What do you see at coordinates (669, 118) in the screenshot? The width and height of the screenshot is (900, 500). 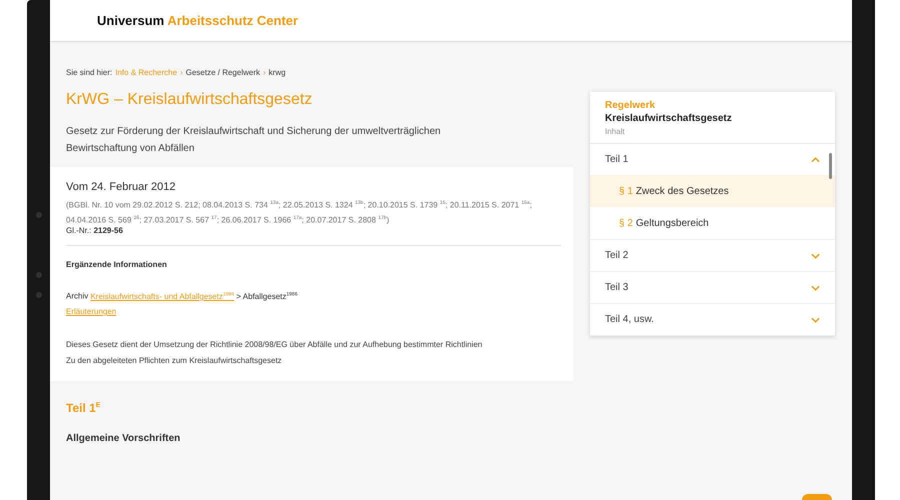 I see `toc-title: Kreislaufwirtschaftsgesetz` at bounding box center [669, 118].